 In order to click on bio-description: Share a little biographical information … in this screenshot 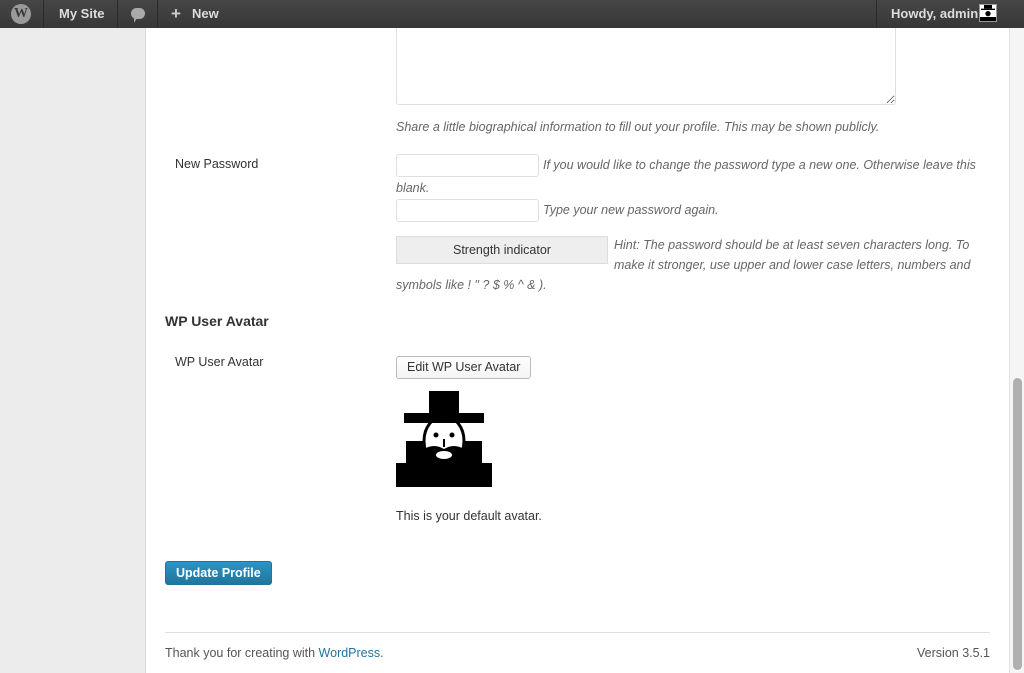, I will do `click(638, 127)`.